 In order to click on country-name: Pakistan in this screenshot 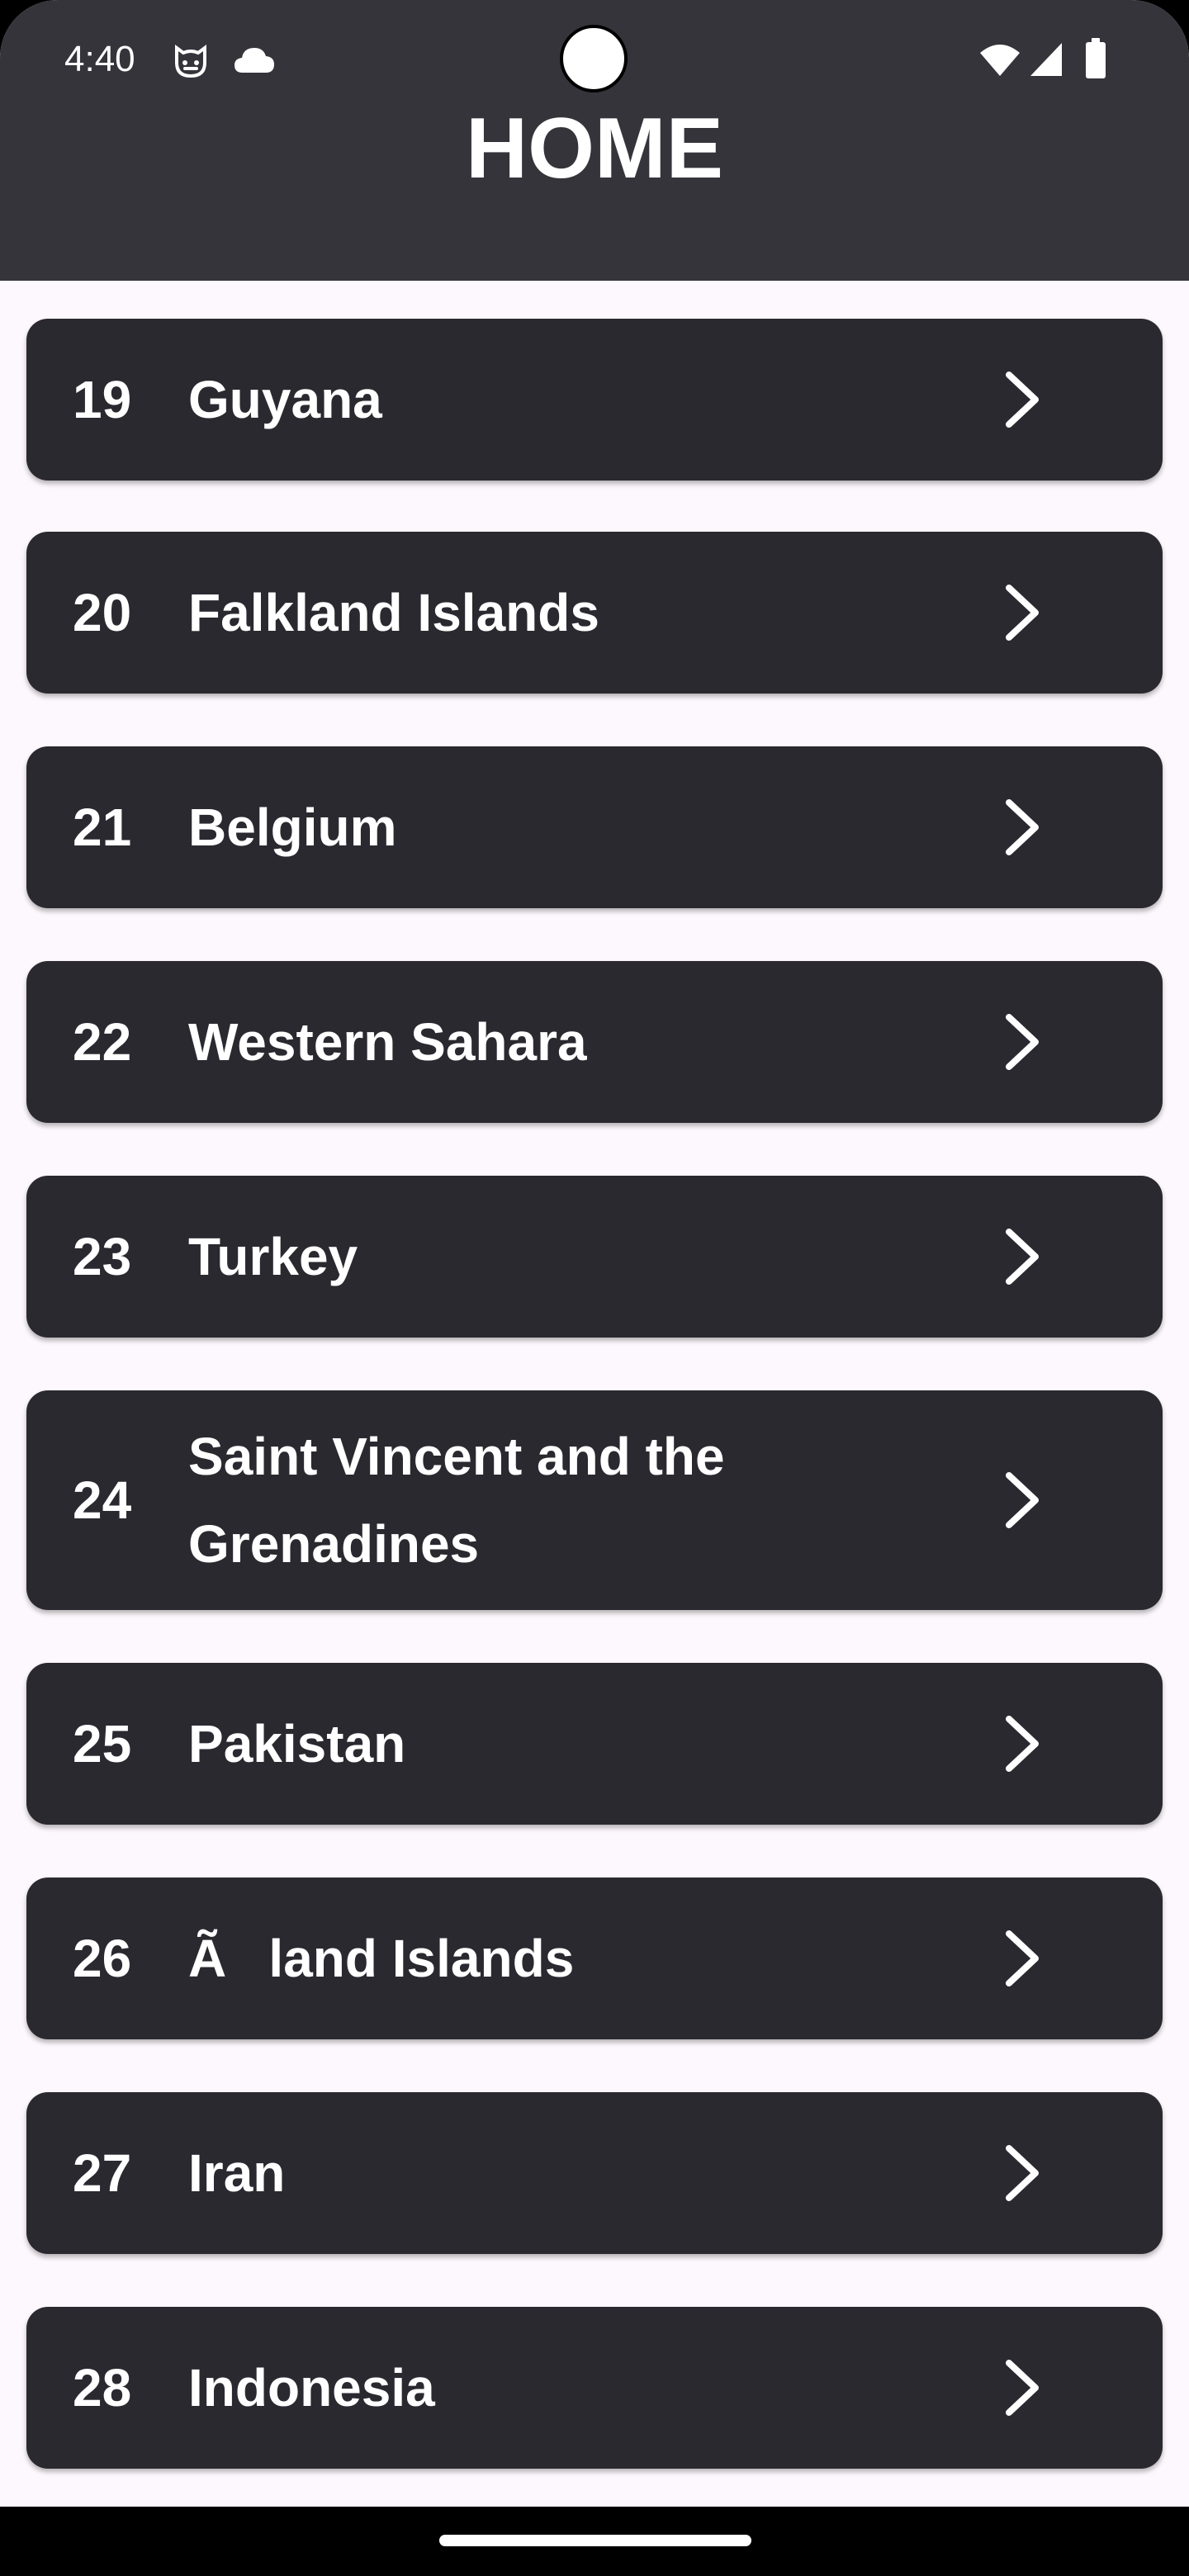, I will do `click(297, 1743)`.